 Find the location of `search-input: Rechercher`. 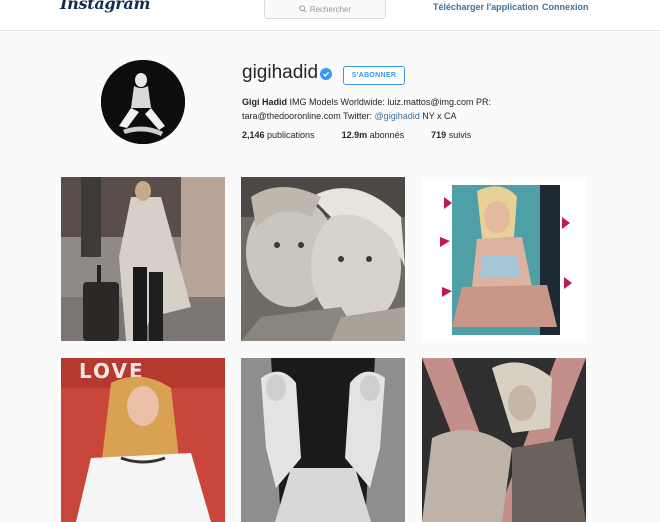

search-input: Rechercher is located at coordinates (325, 9).